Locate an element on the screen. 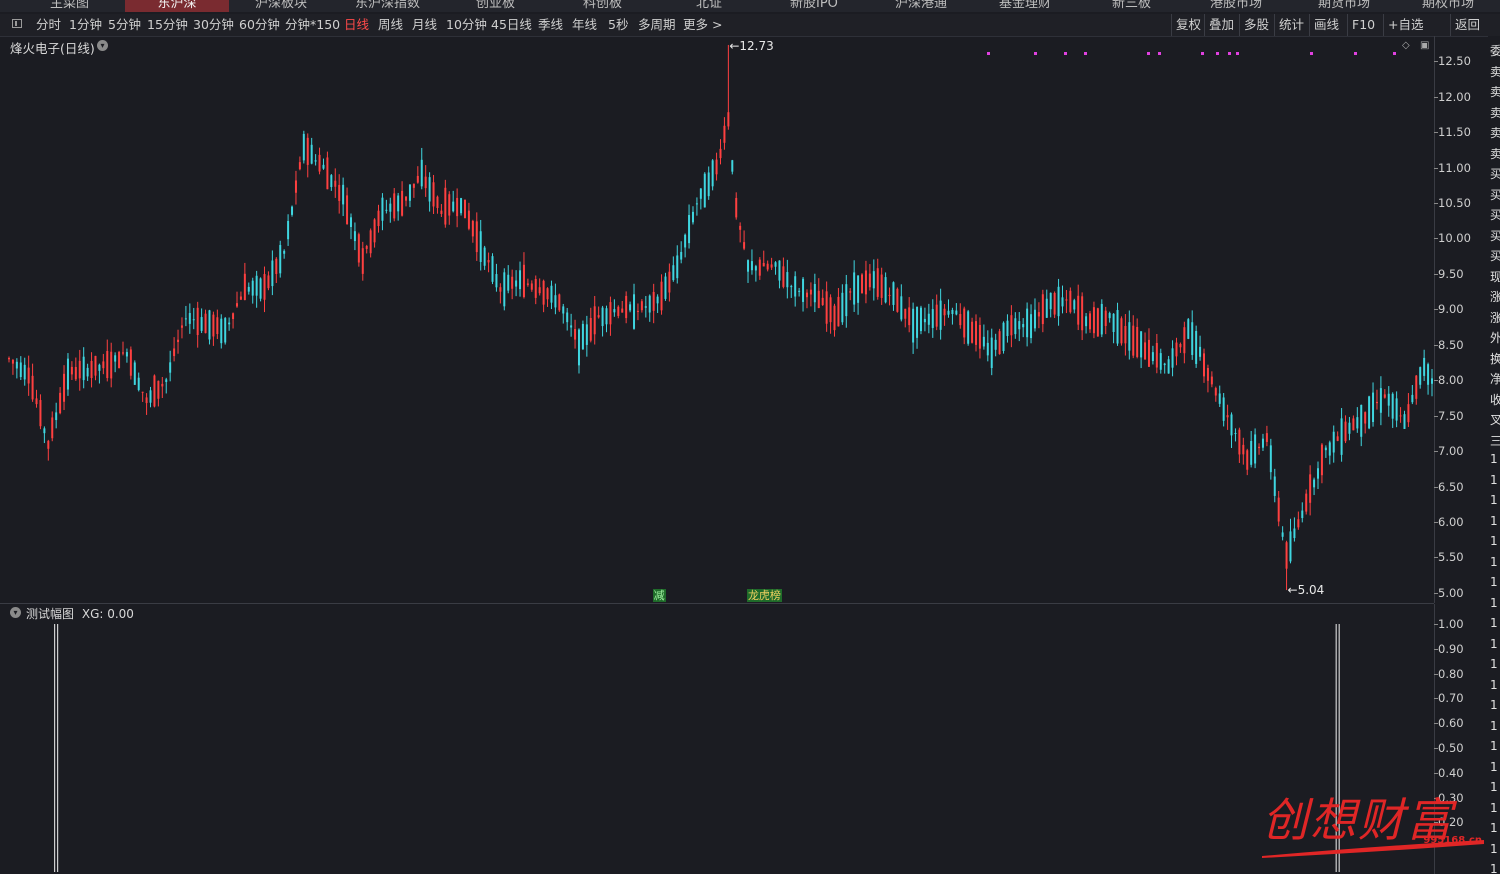  low-price-label: ←5.04 is located at coordinates (1306, 590).